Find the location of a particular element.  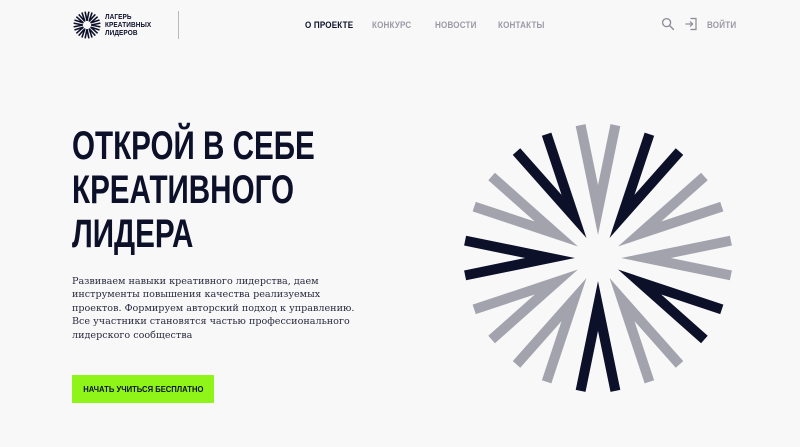

start-learning-button: НАЧАТЬ УЧИТЬСЯ БЕСПЛАТНО is located at coordinates (143, 389).